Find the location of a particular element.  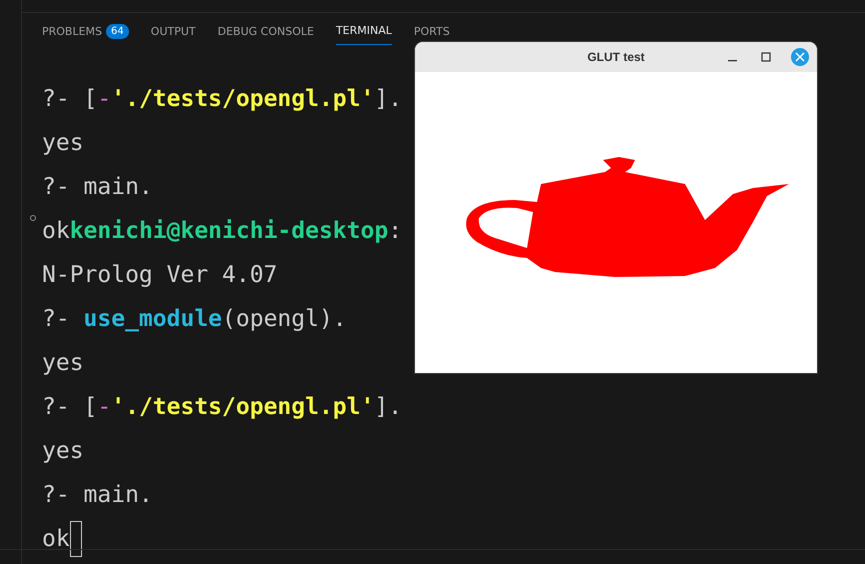

panel-tab: DEBUG CONSOLE is located at coordinates (266, 33).